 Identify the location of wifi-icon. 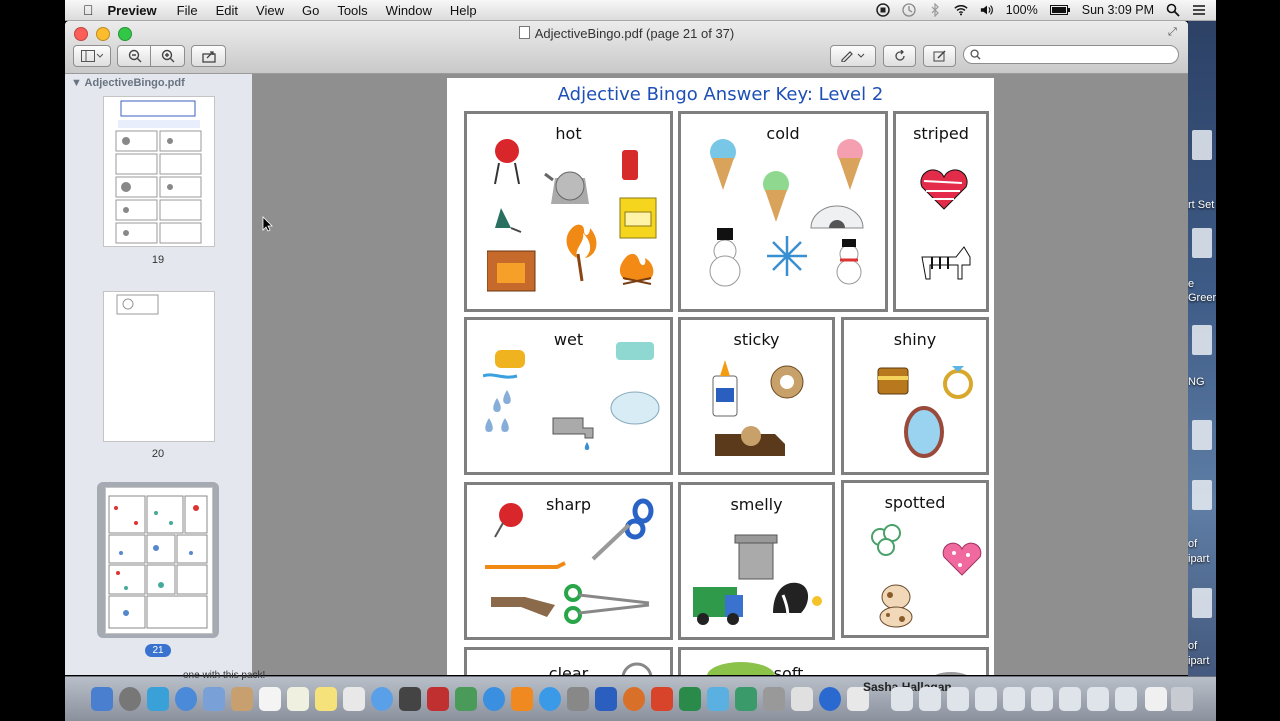
(961, 10).